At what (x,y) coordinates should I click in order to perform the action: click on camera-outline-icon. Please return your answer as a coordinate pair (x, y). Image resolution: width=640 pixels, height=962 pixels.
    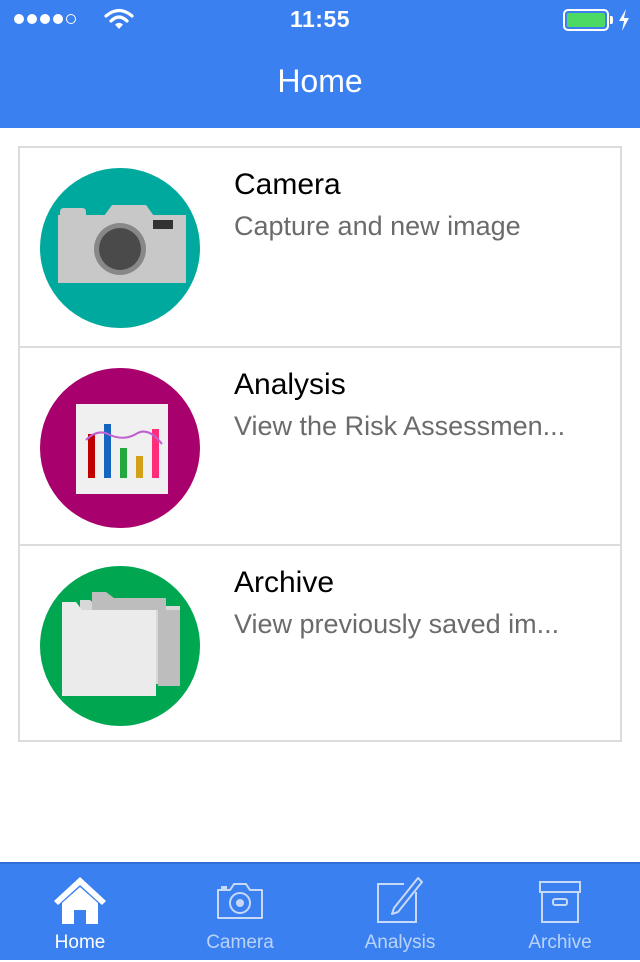
    Looking at the image, I should click on (240, 901).